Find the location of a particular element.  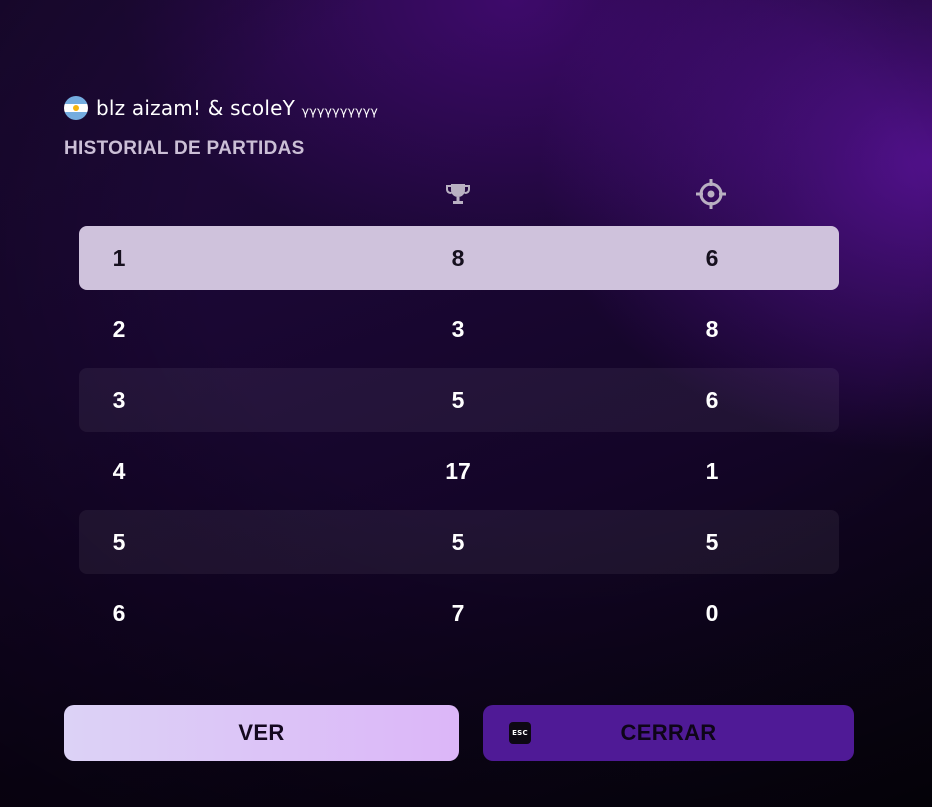

table-row: 4 17 1 is located at coordinates (459, 471).